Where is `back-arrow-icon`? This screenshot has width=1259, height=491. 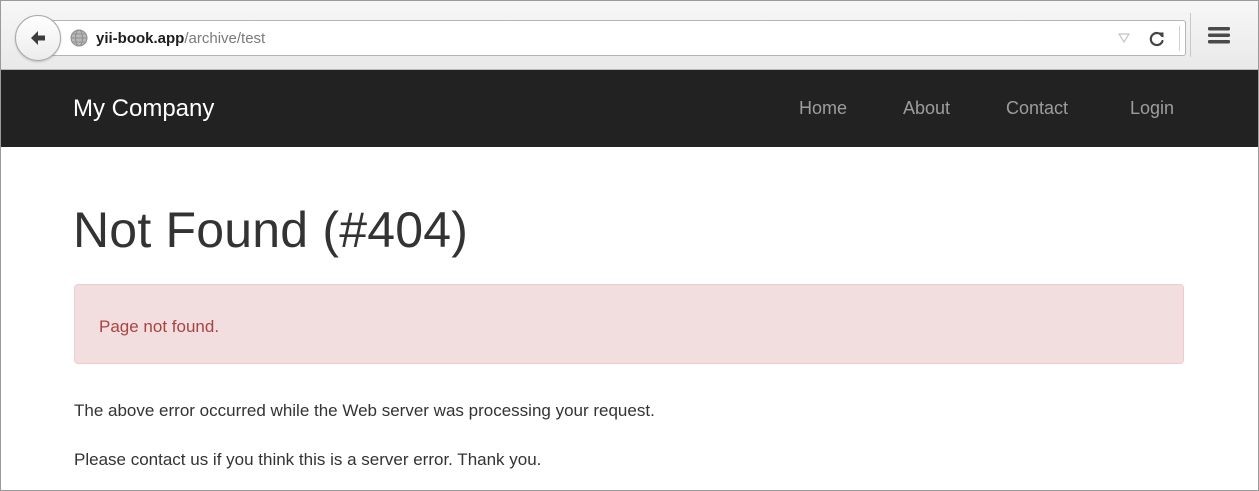
back-arrow-icon is located at coordinates (38, 38).